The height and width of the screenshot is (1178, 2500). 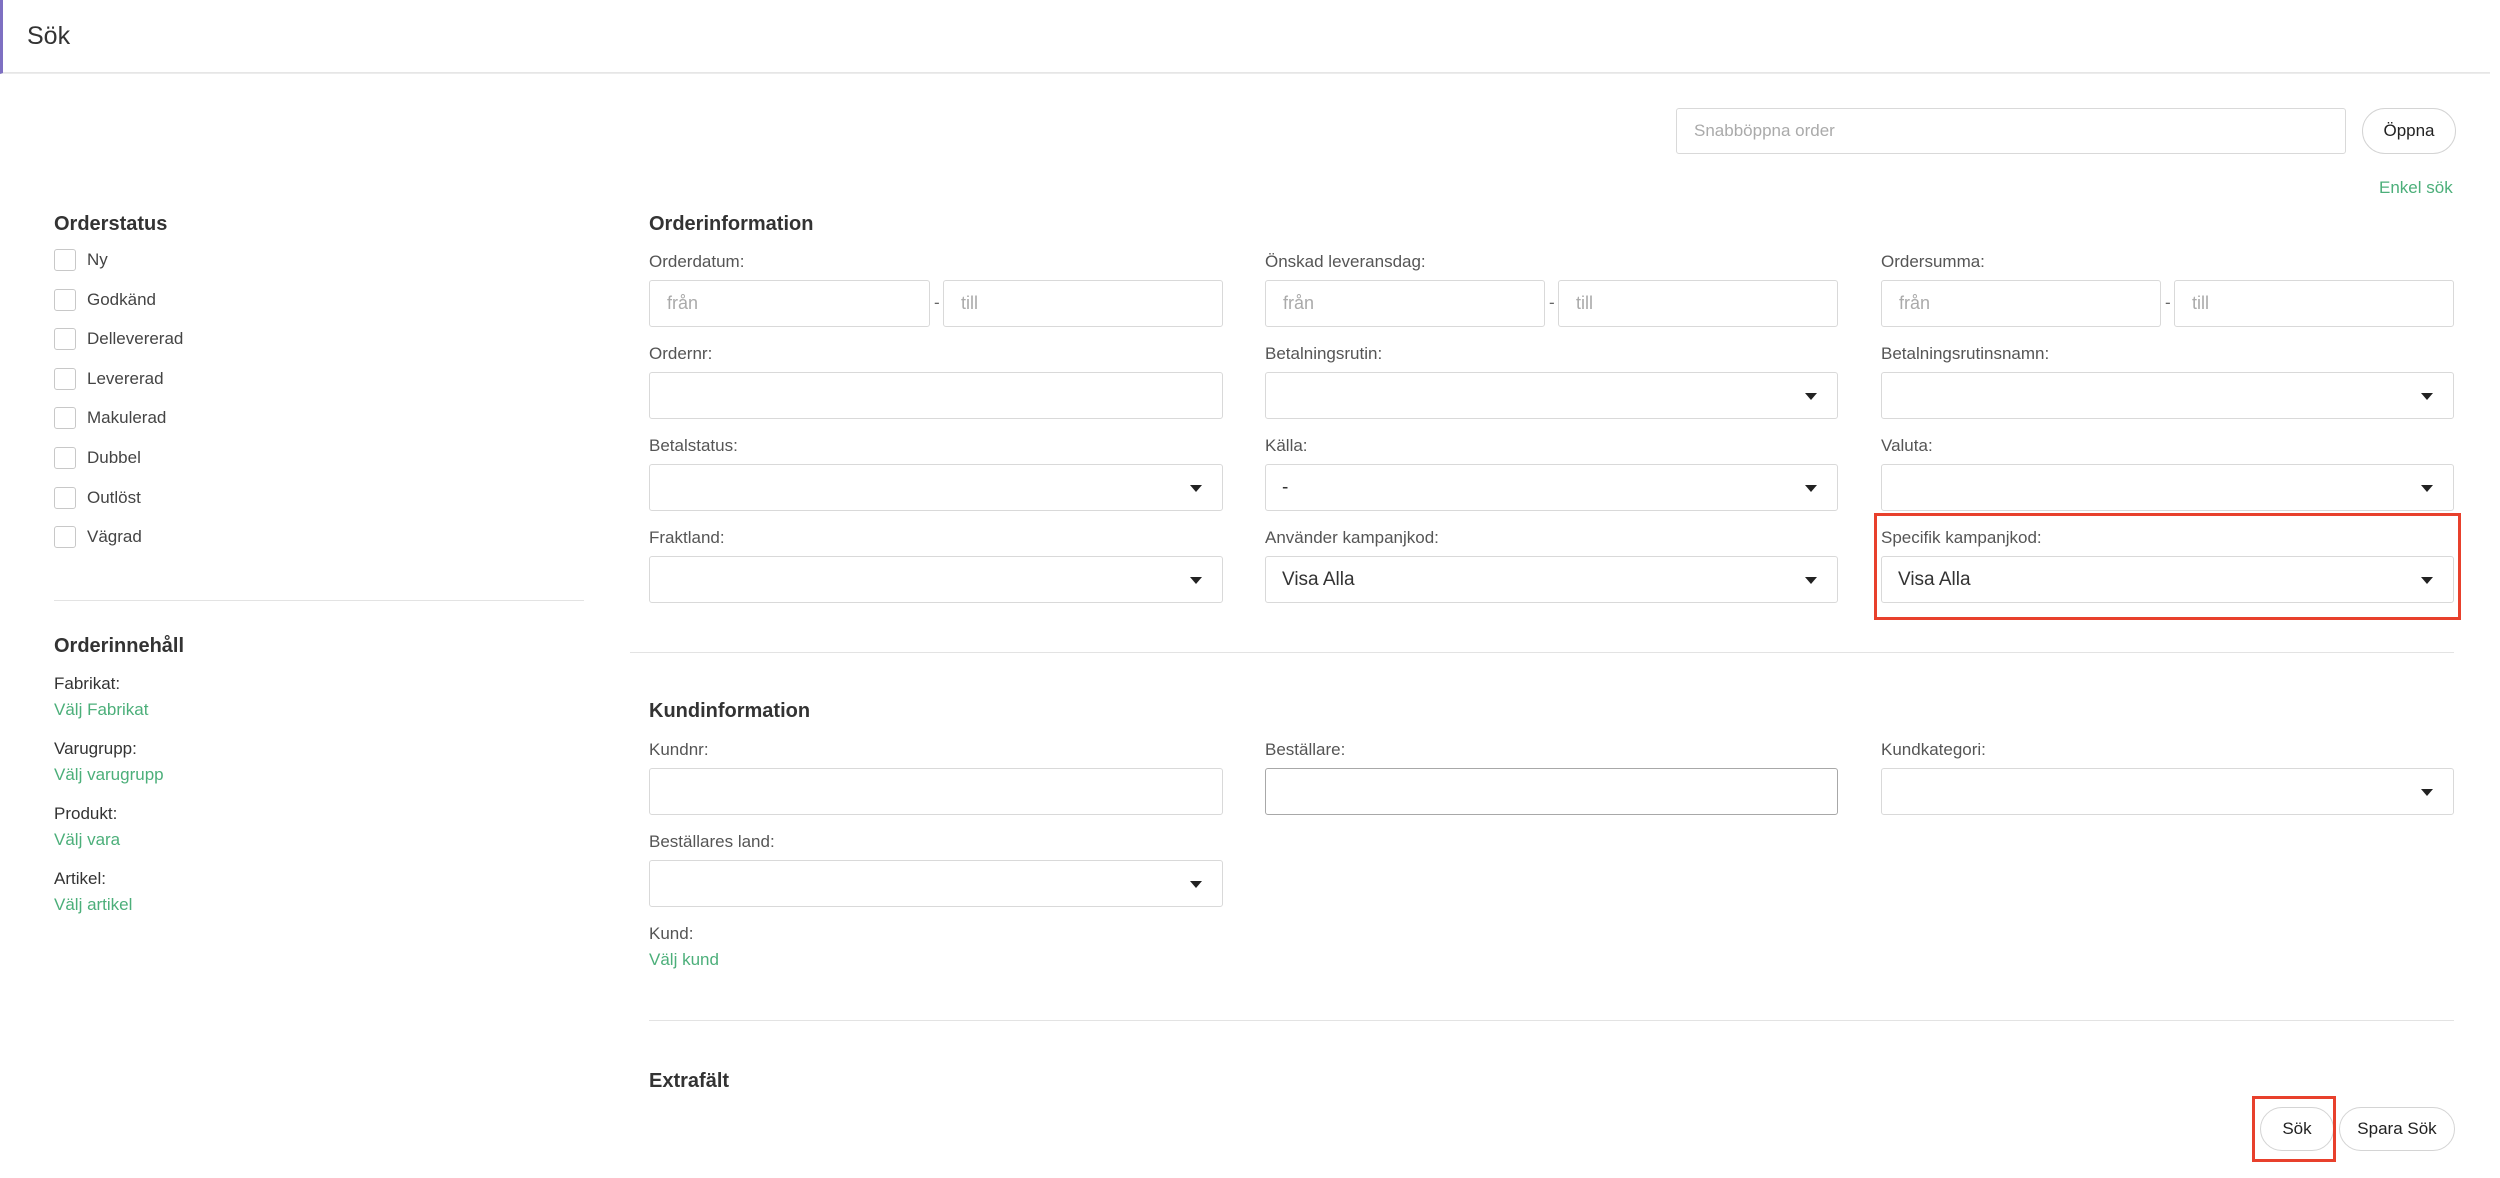 What do you see at coordinates (679, 749) in the screenshot?
I see `customer-nr-label: Kundnr:` at bounding box center [679, 749].